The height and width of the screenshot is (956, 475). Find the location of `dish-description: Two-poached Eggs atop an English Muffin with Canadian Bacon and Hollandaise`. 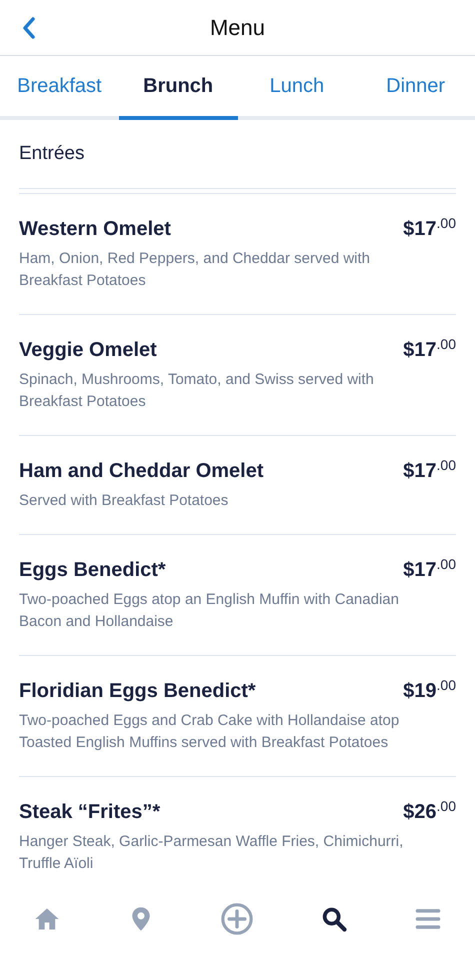

dish-description: Two-poached Eggs atop an English Muffin with Canadian Bacon and Hollandaise is located at coordinates (209, 611).